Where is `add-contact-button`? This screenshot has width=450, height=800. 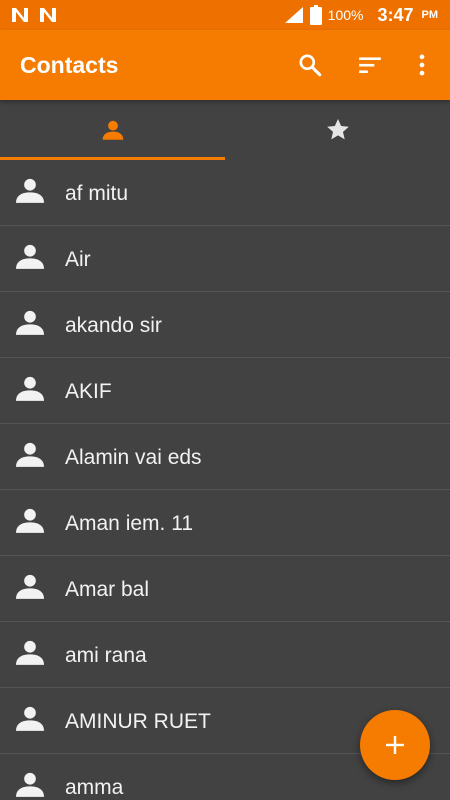 add-contact-button is located at coordinates (395, 745).